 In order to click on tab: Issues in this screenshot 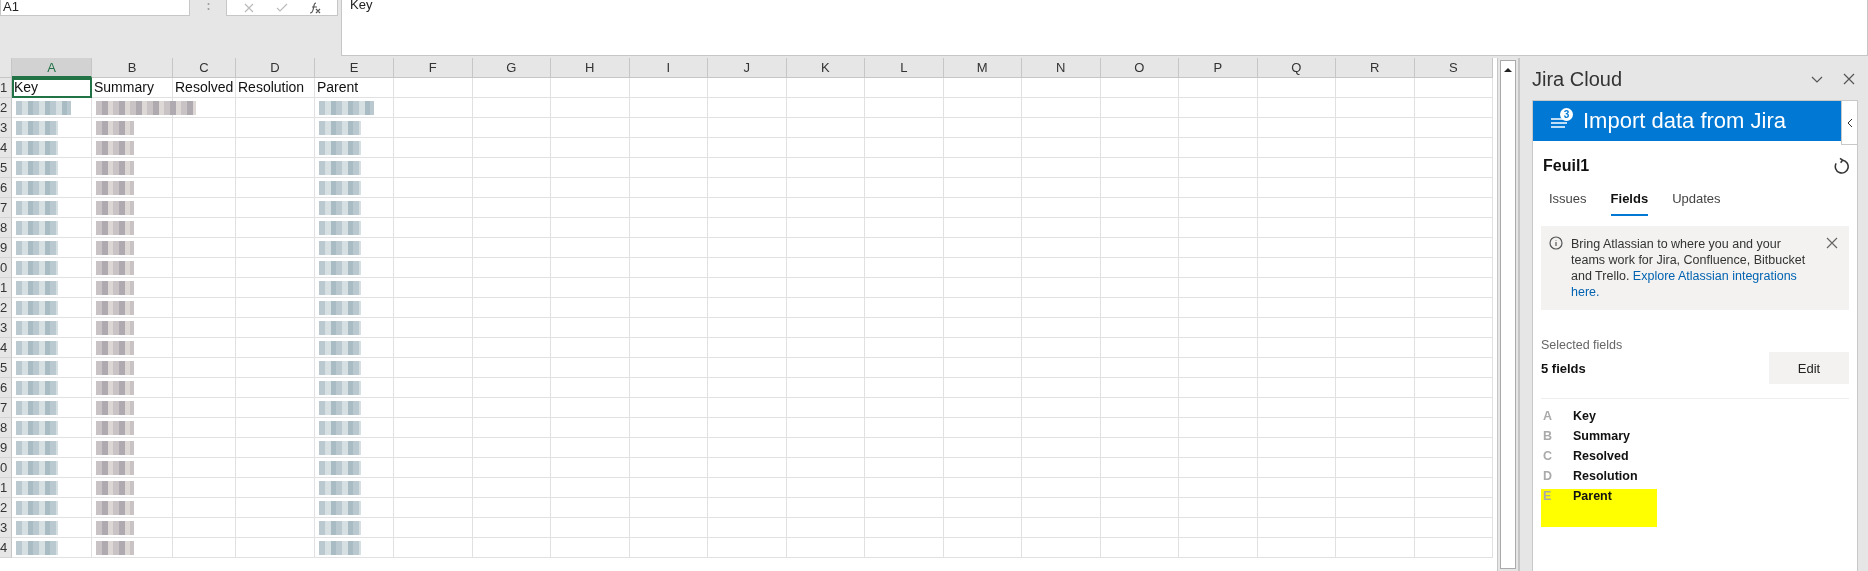, I will do `click(1568, 201)`.